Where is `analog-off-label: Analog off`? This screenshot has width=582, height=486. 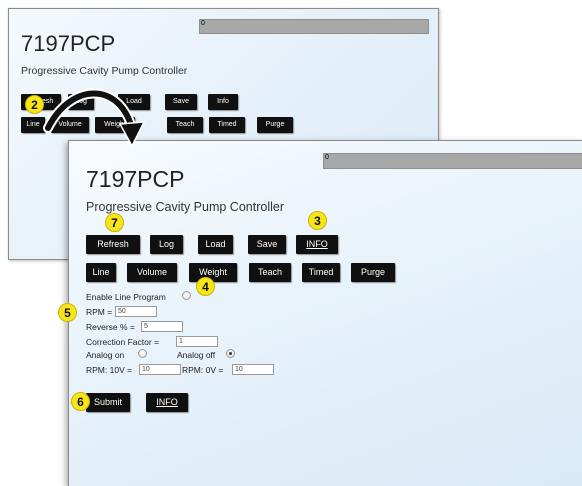
analog-off-label: Analog off is located at coordinates (196, 355).